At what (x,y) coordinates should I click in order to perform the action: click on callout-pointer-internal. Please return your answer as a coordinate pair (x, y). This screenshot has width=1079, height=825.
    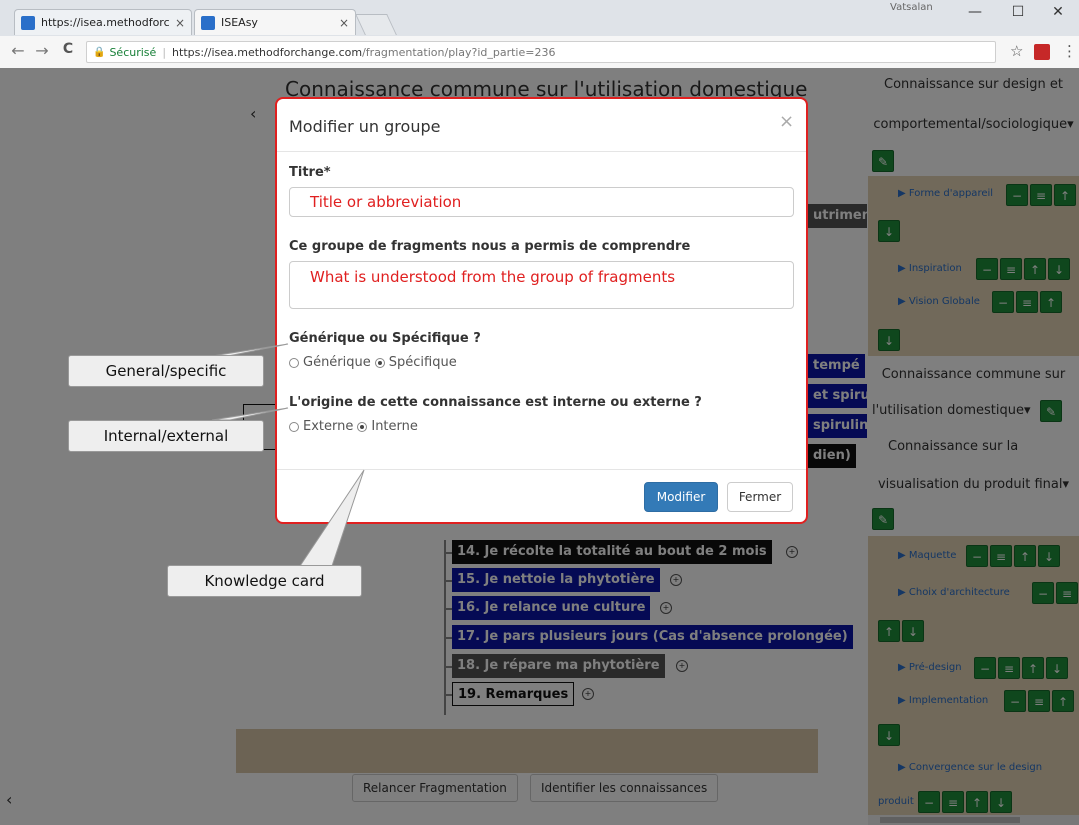
    Looking at the image, I should click on (250, 414).